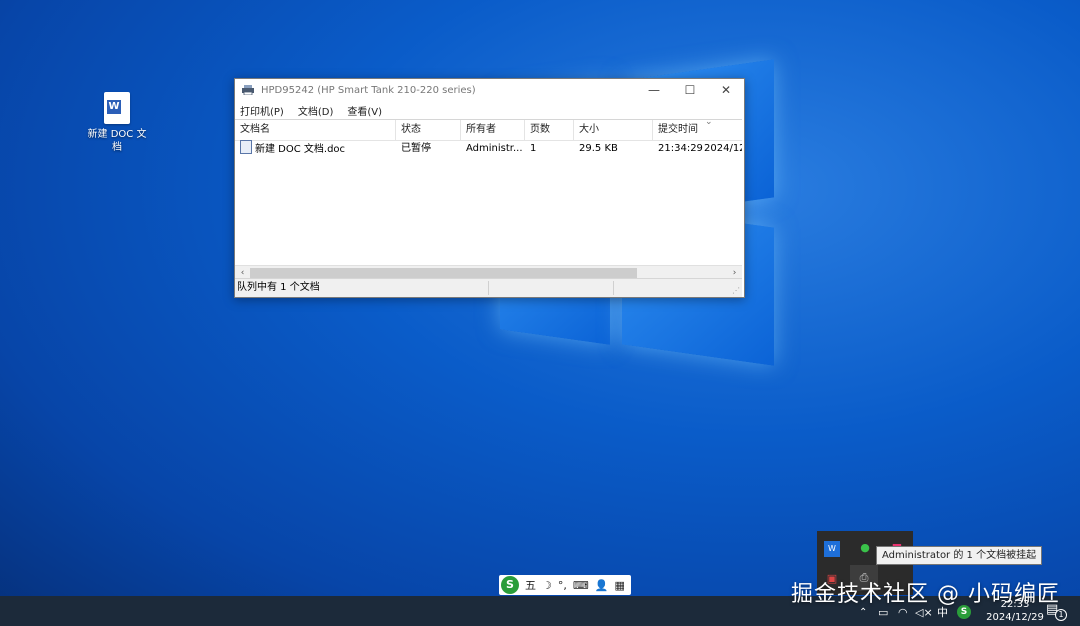  Describe the element at coordinates (489, 110) in the screenshot. I see `menu-bar: 打印机(P) 文档(D) 查看(V)` at that location.